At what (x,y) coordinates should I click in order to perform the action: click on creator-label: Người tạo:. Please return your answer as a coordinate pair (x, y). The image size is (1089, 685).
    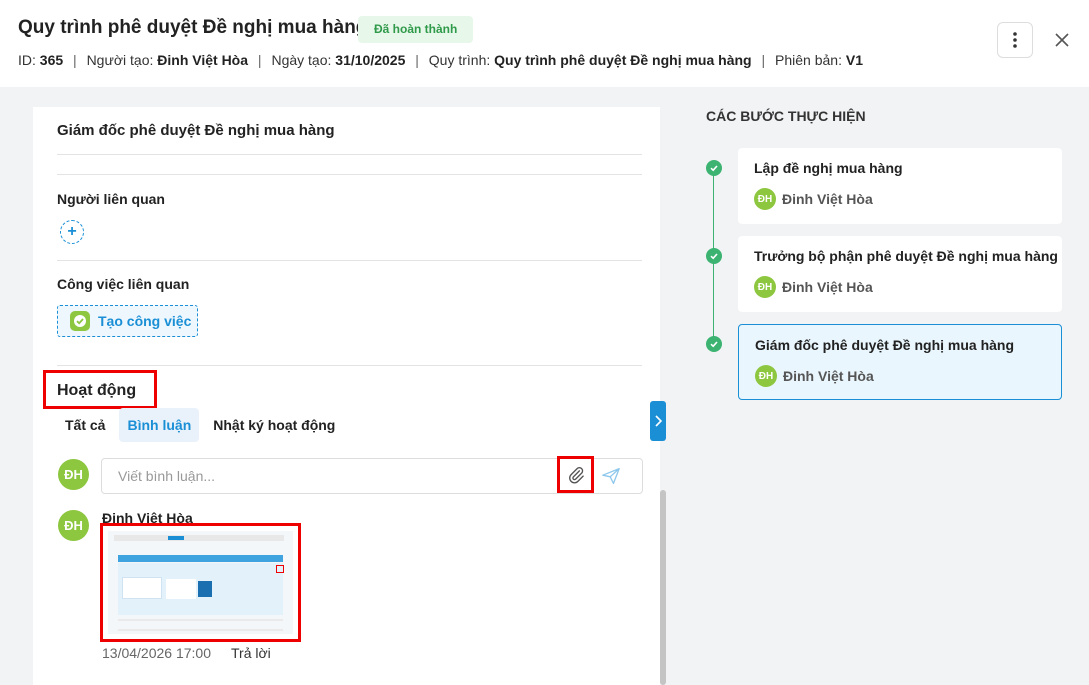
    Looking at the image, I should click on (120, 60).